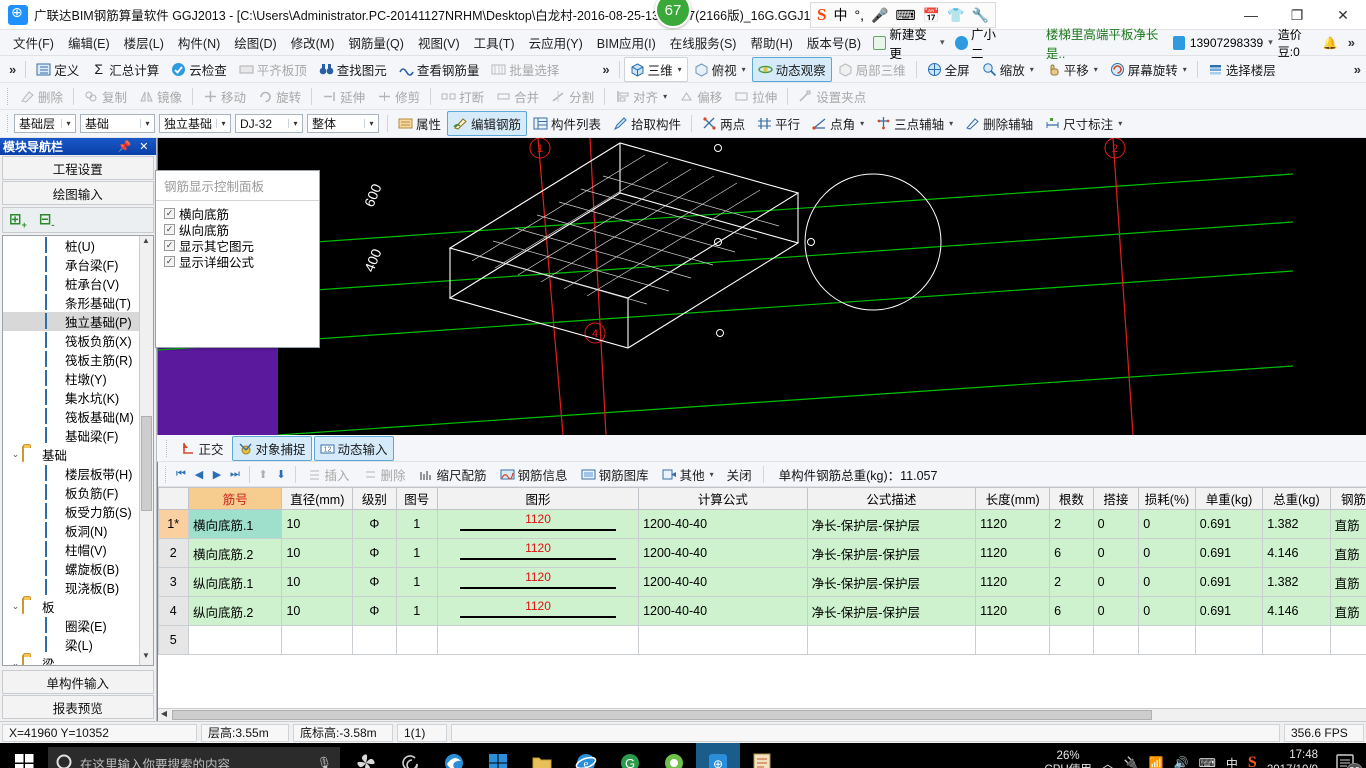  What do you see at coordinates (723, 123) in the screenshot?
I see `two-point-axis-button: 两点` at bounding box center [723, 123].